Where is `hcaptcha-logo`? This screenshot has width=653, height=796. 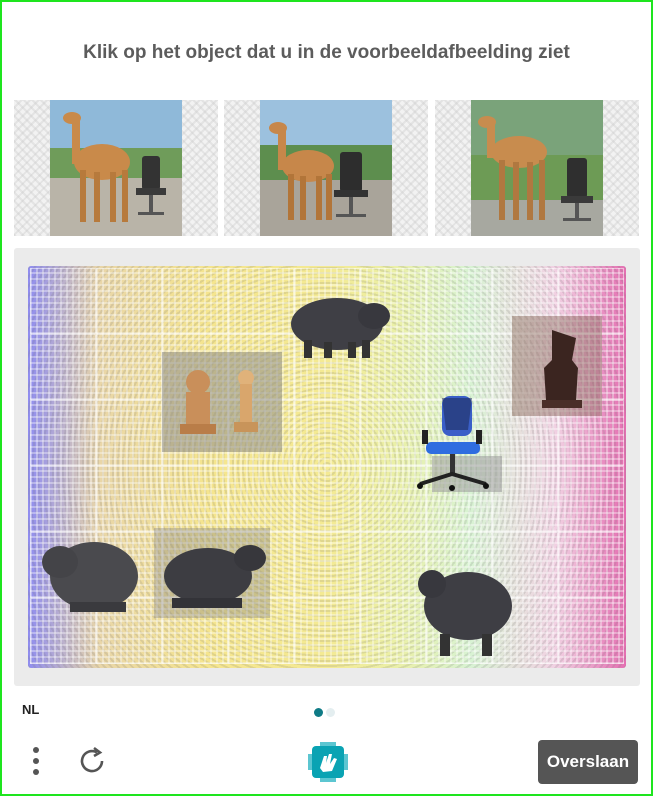 hcaptcha-logo is located at coordinates (328, 762).